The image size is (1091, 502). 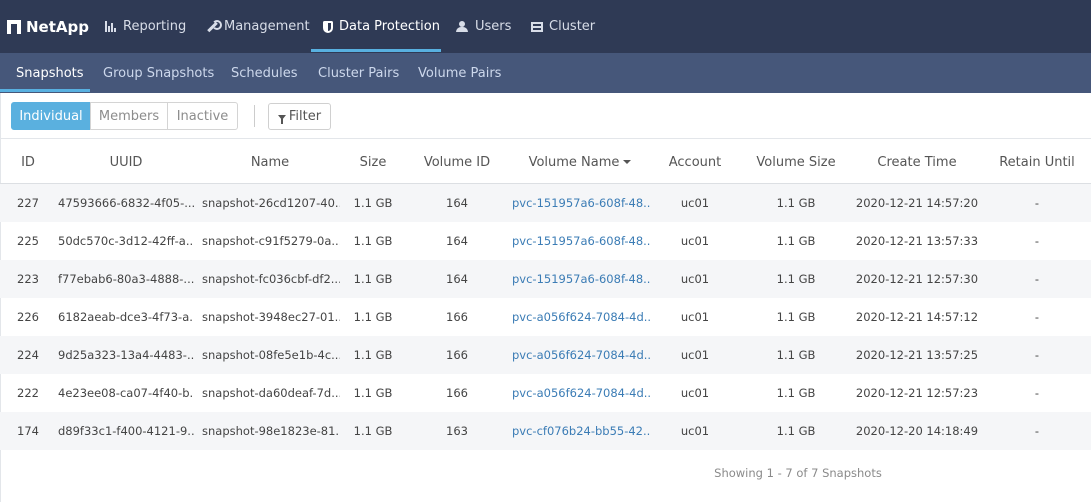 I want to click on cell-create-time: 2020-12-21 14:57:20, so click(x=917, y=203).